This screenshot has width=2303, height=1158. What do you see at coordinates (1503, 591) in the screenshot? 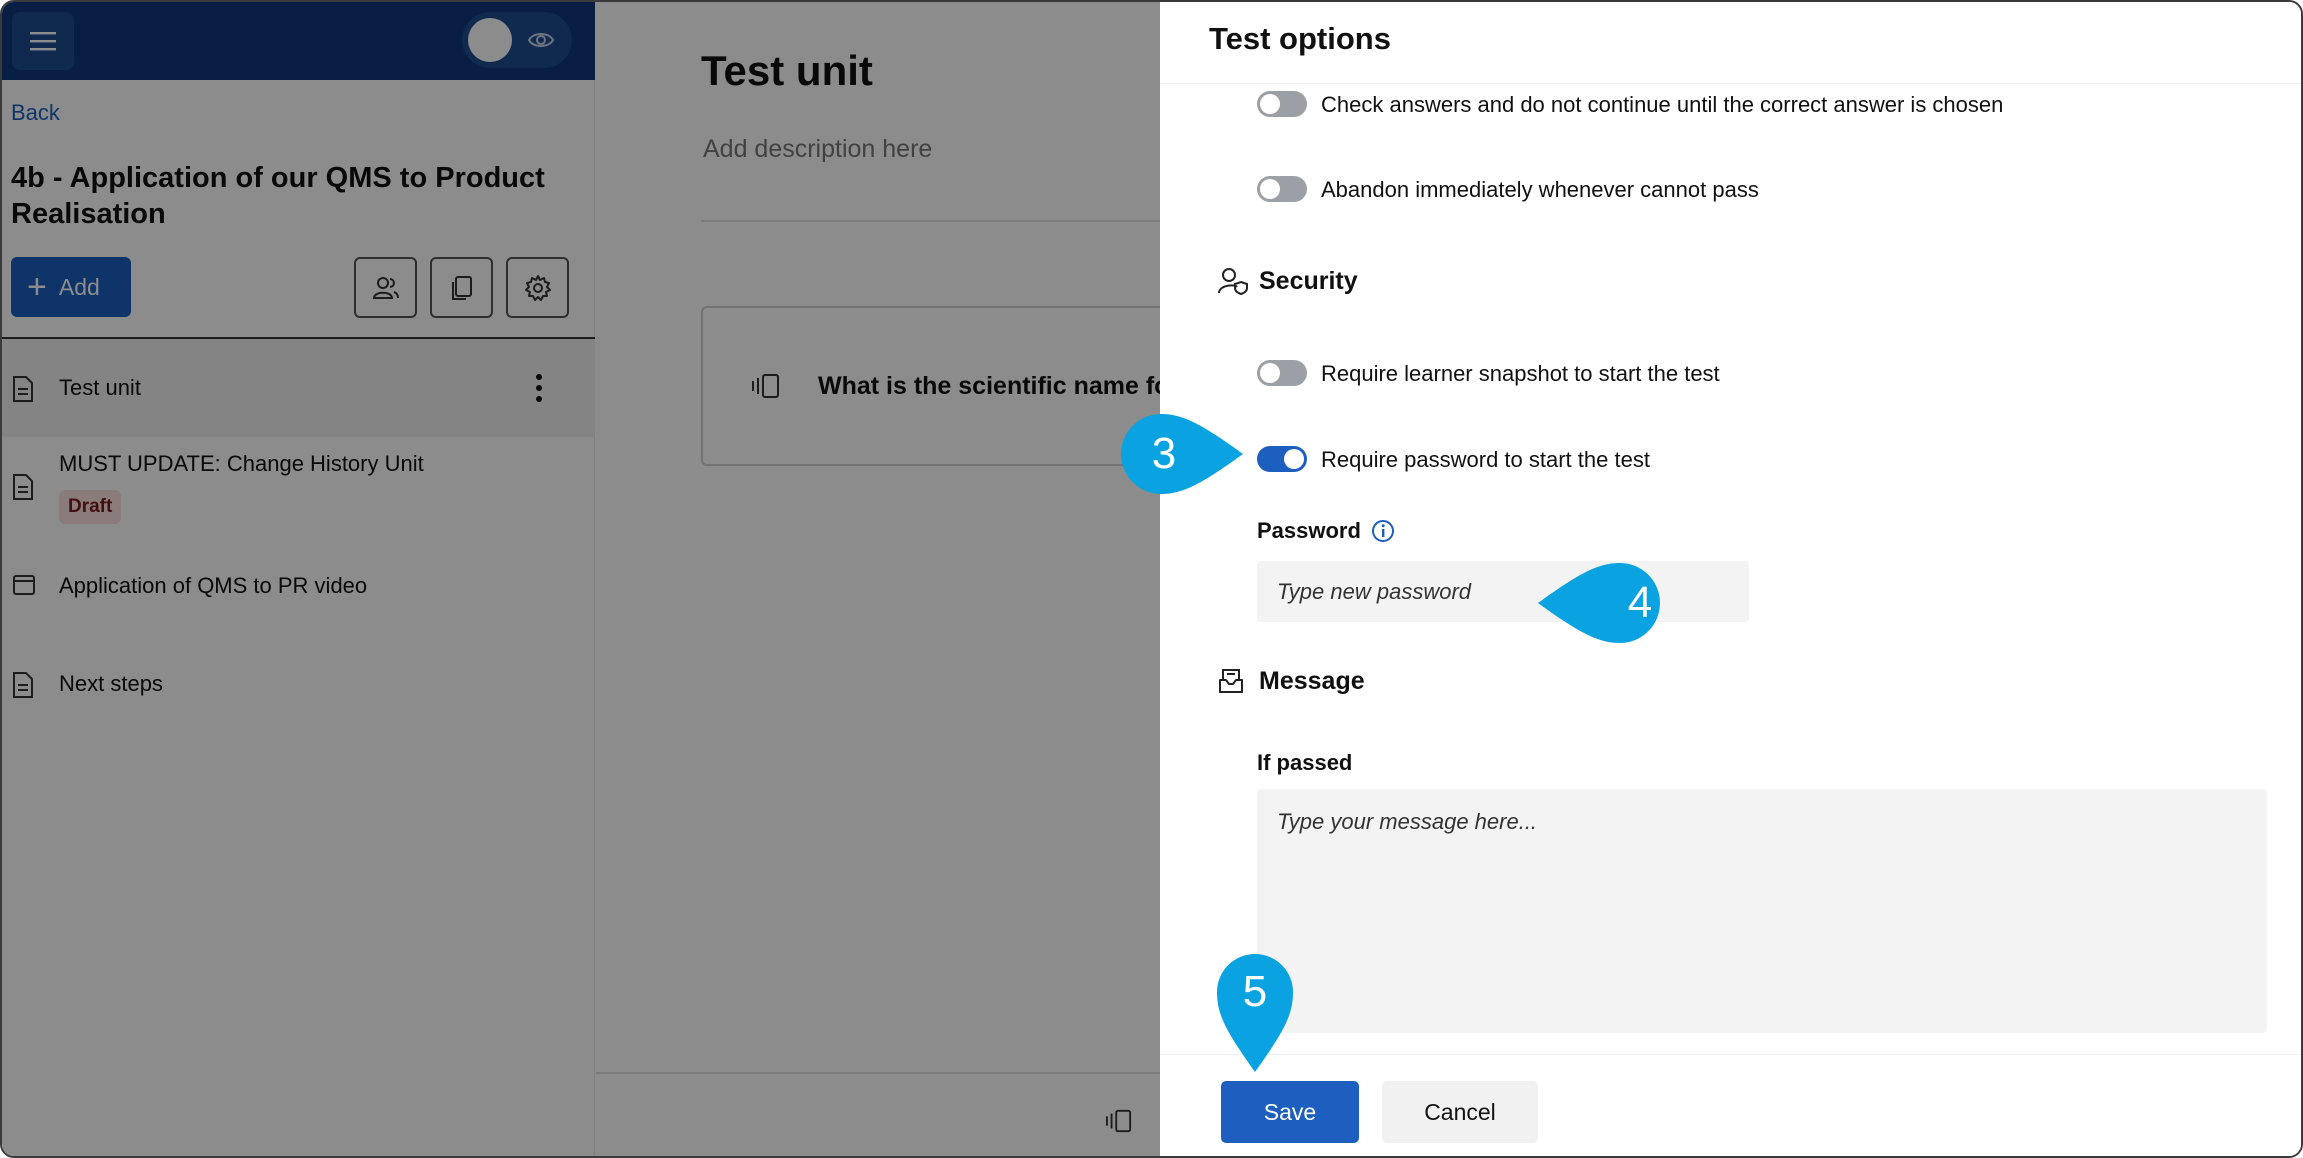
I see `password-input` at bounding box center [1503, 591].